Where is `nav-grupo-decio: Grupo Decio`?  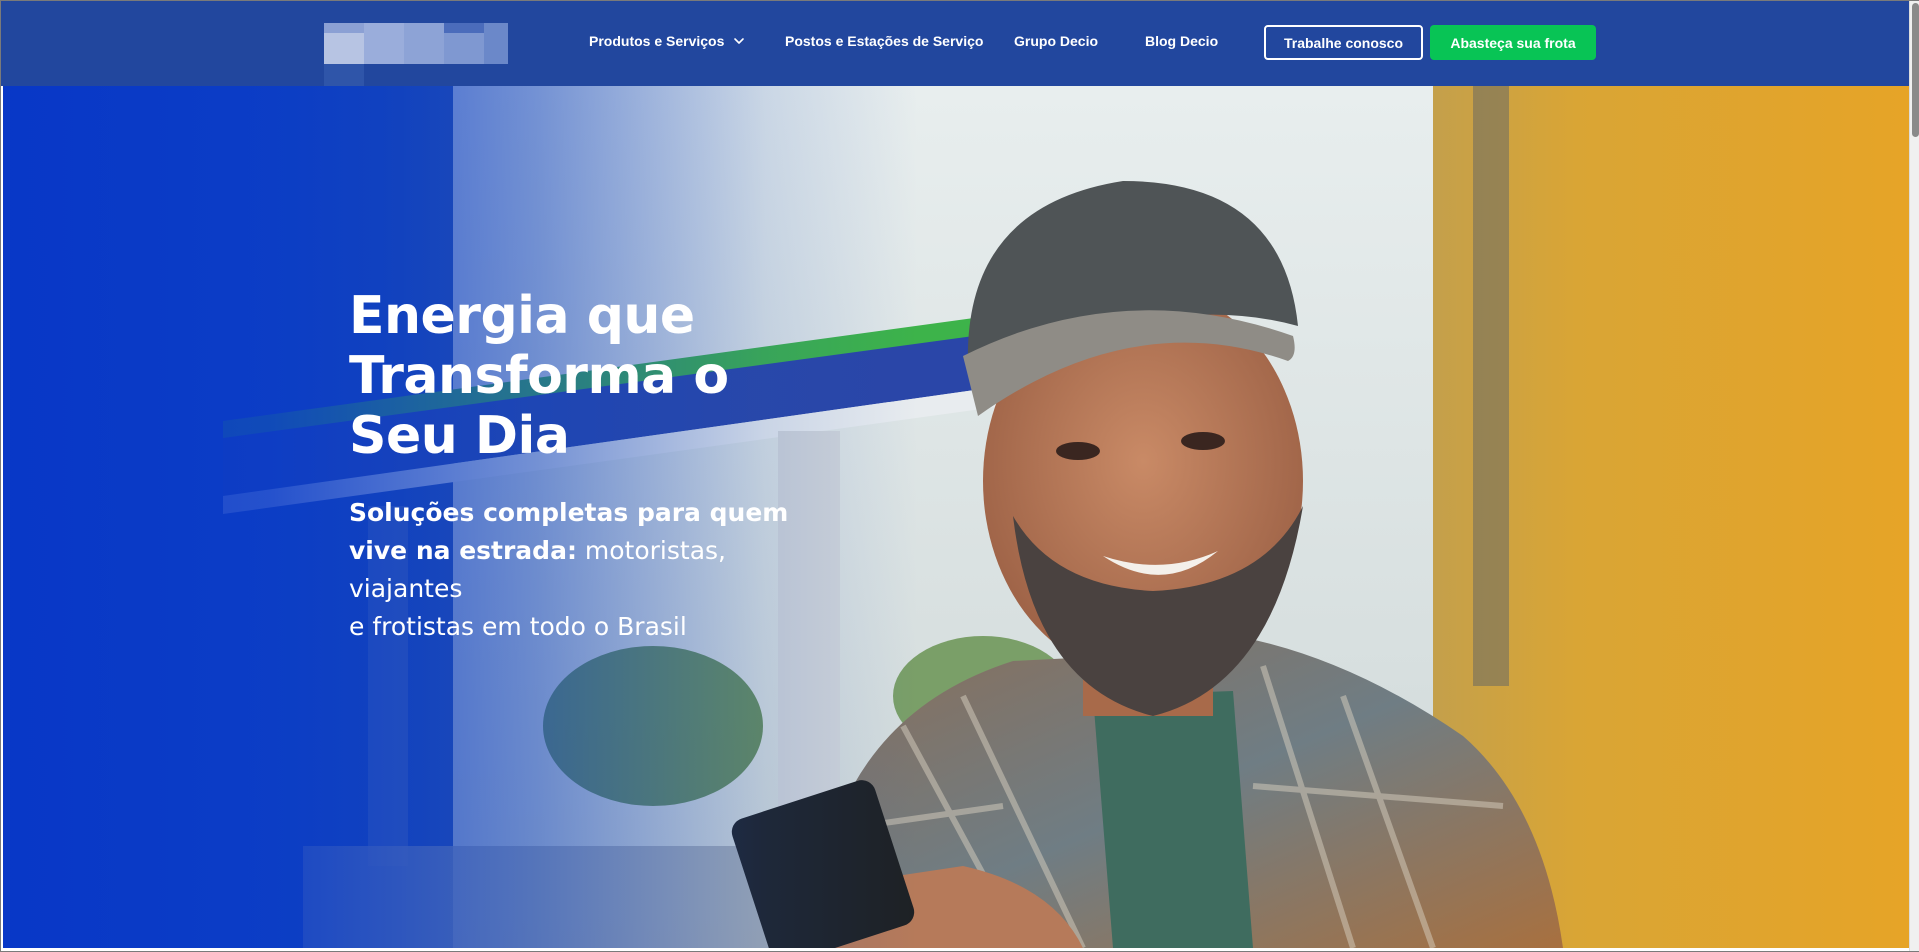
nav-grupo-decio: Grupo Decio is located at coordinates (1056, 41).